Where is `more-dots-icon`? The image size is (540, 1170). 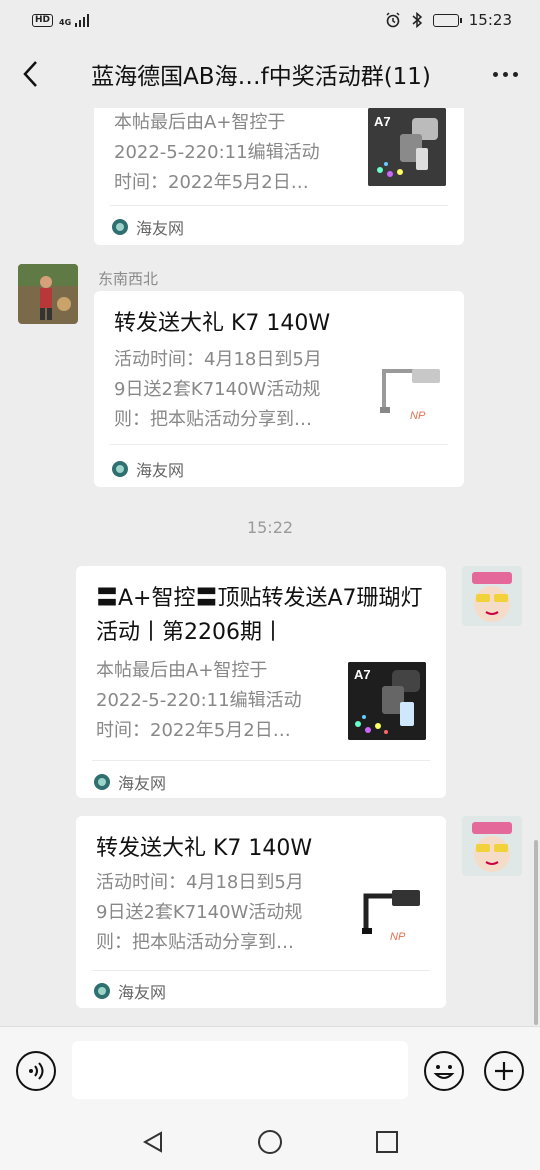
more-dots-icon is located at coordinates (495, 74).